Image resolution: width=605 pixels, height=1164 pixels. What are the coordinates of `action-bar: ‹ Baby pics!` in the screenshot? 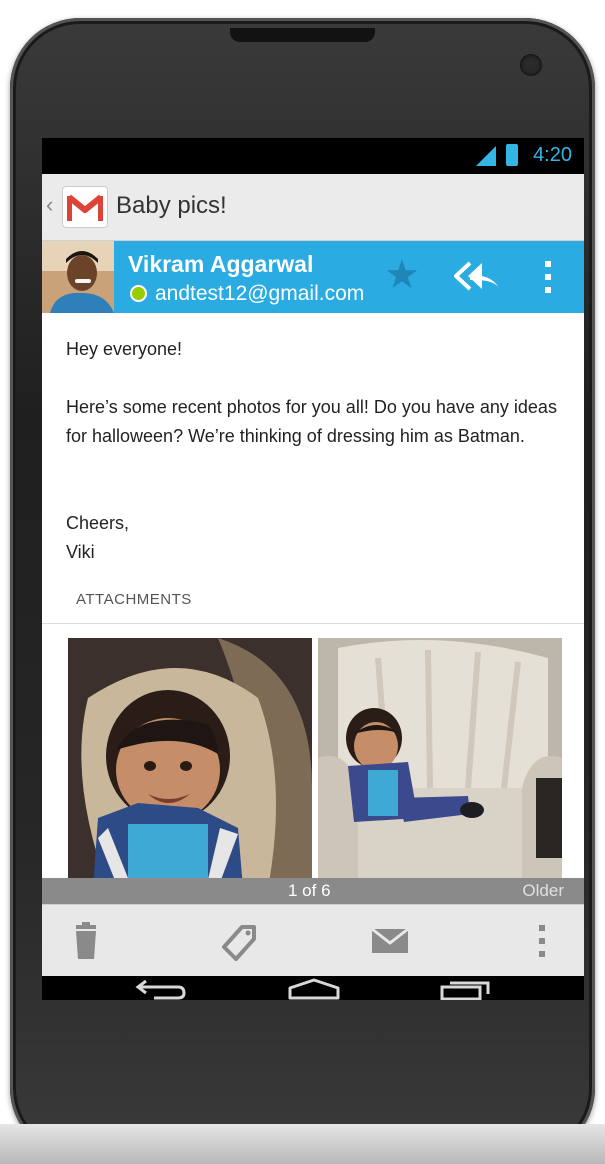 It's located at (313, 207).